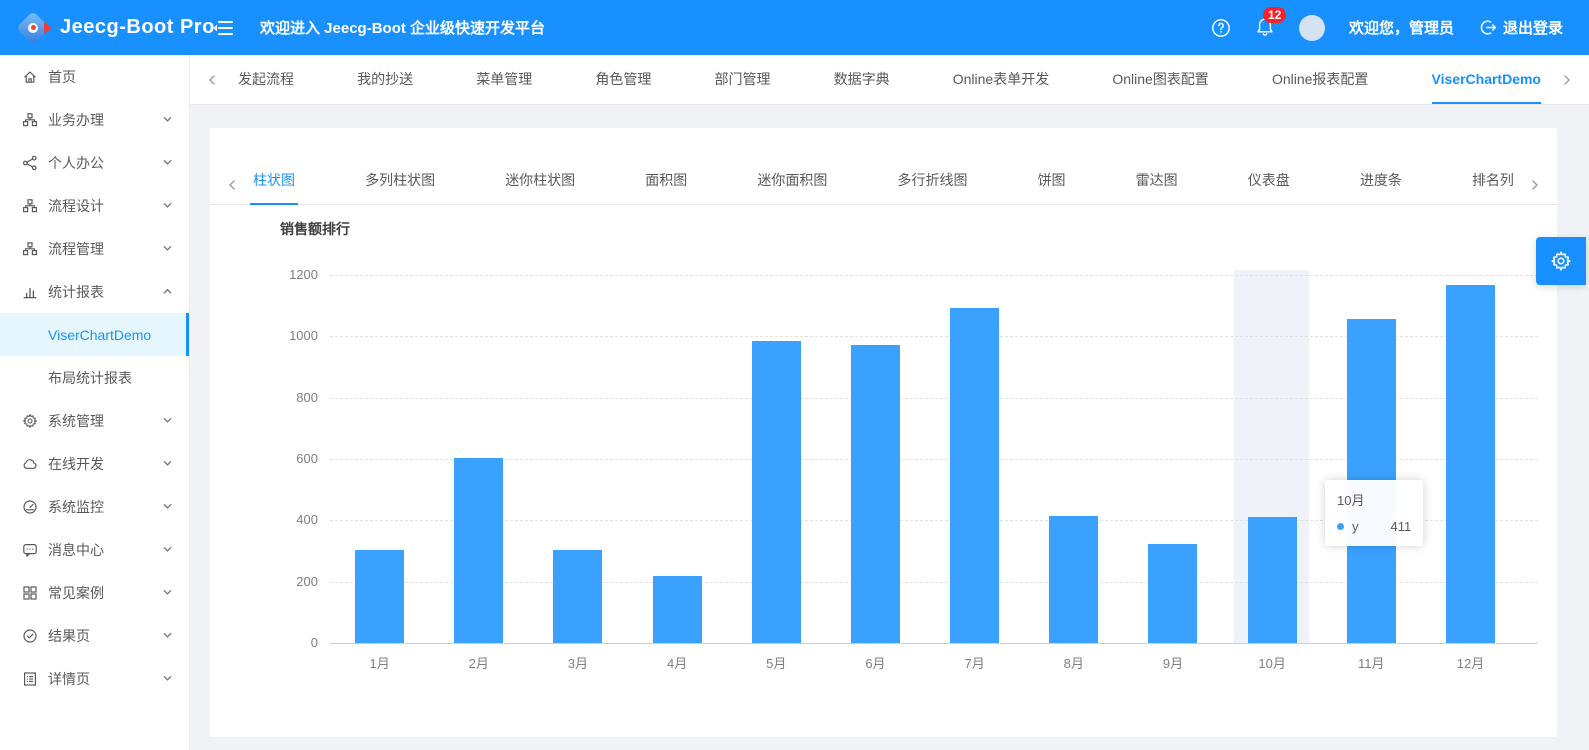 This screenshot has height=750, width=1589. Describe the element at coordinates (212, 79) in the screenshot. I see `tab-scroll-left-icon` at that location.